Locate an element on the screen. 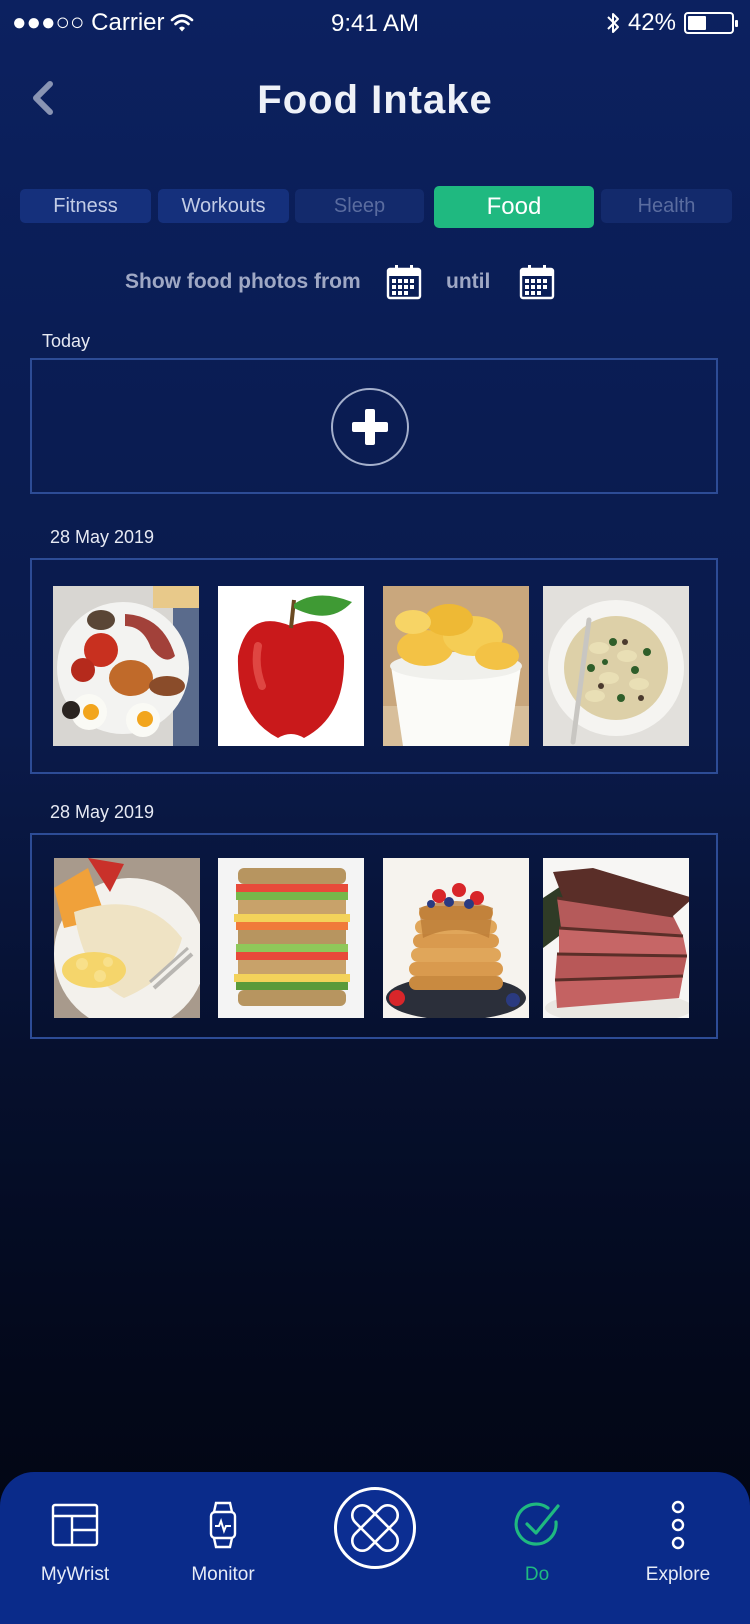  section-date-2: 28 May 2019 is located at coordinates (102, 812).